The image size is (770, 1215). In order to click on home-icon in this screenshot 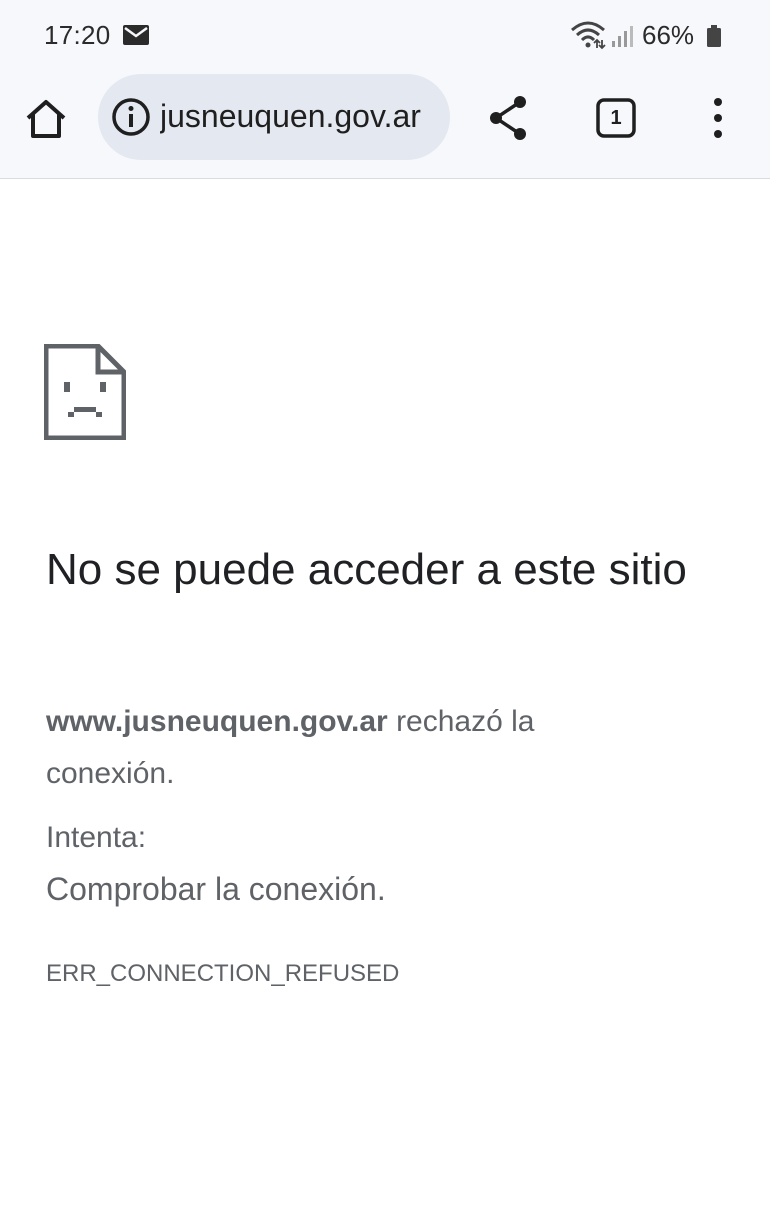, I will do `click(46, 120)`.